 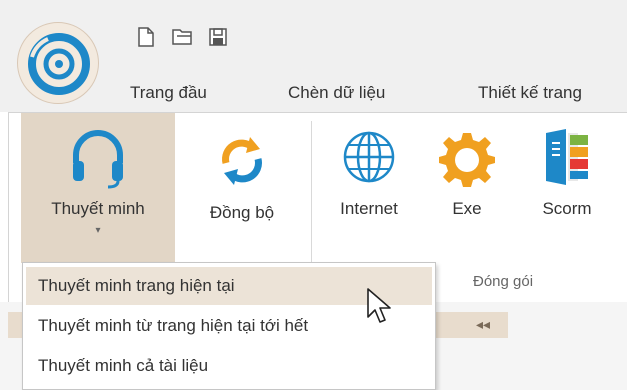 I want to click on scorm-button: Scorm, so click(x=567, y=188).